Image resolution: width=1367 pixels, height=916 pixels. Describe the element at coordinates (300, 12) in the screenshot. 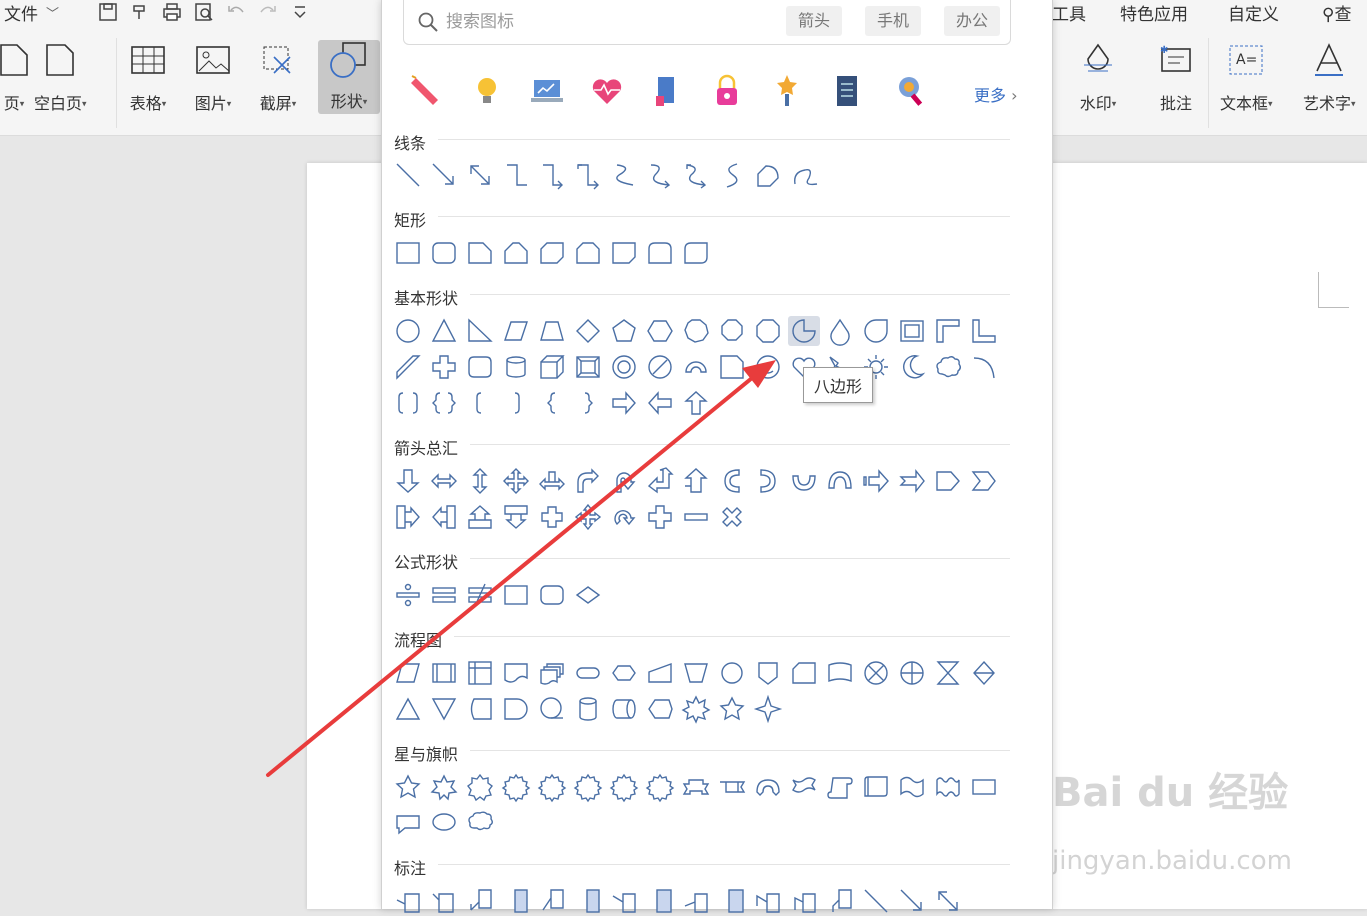

I see `customize-qat-icon` at that location.